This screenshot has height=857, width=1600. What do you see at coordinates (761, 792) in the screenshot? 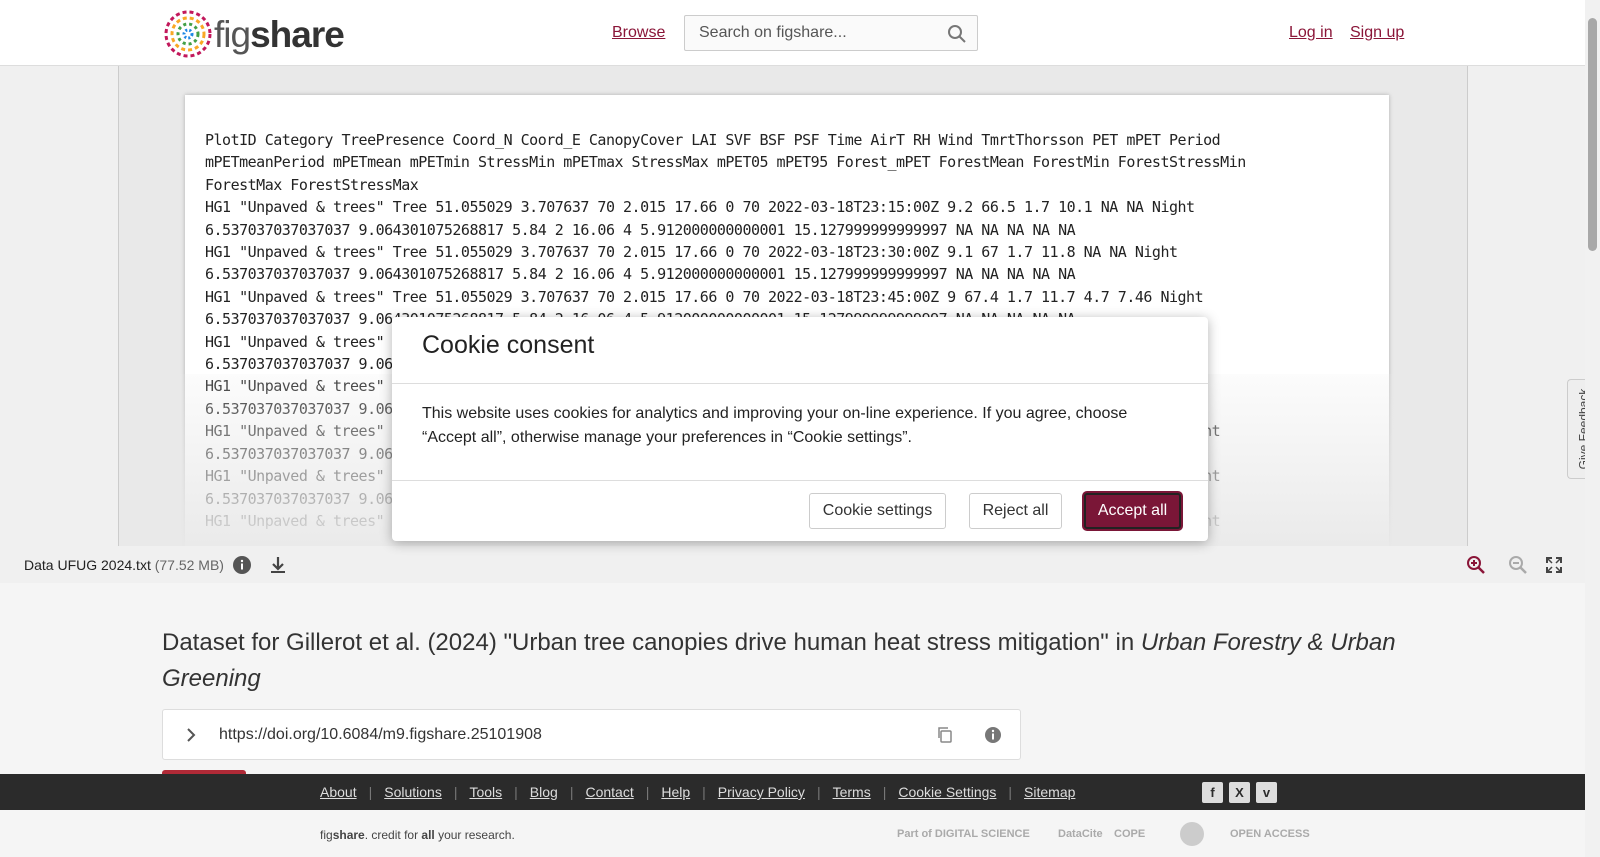
I see `footer-link-privacy-policy: Privacy Policy` at bounding box center [761, 792].